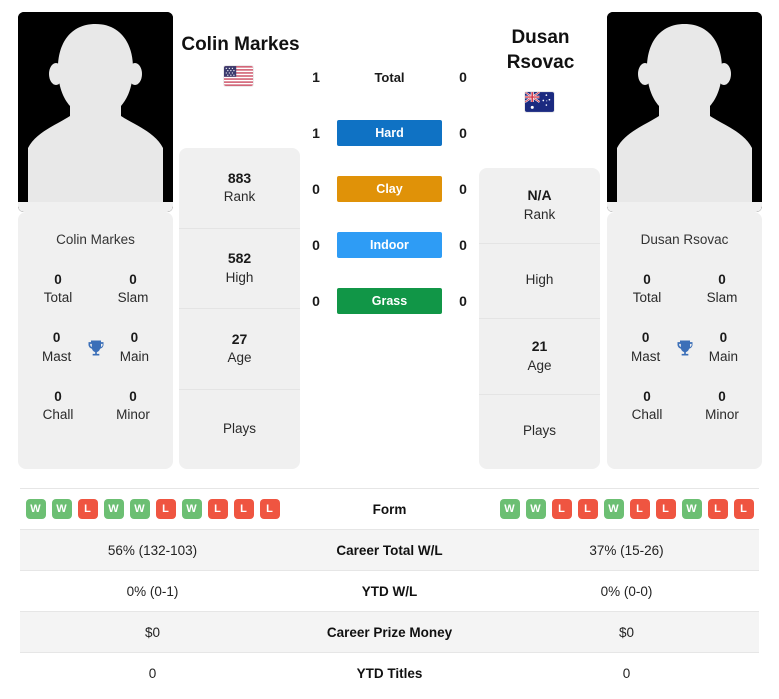 This screenshot has width=779, height=699. What do you see at coordinates (238, 76) in the screenshot?
I see `us-flag-icon` at bounding box center [238, 76].